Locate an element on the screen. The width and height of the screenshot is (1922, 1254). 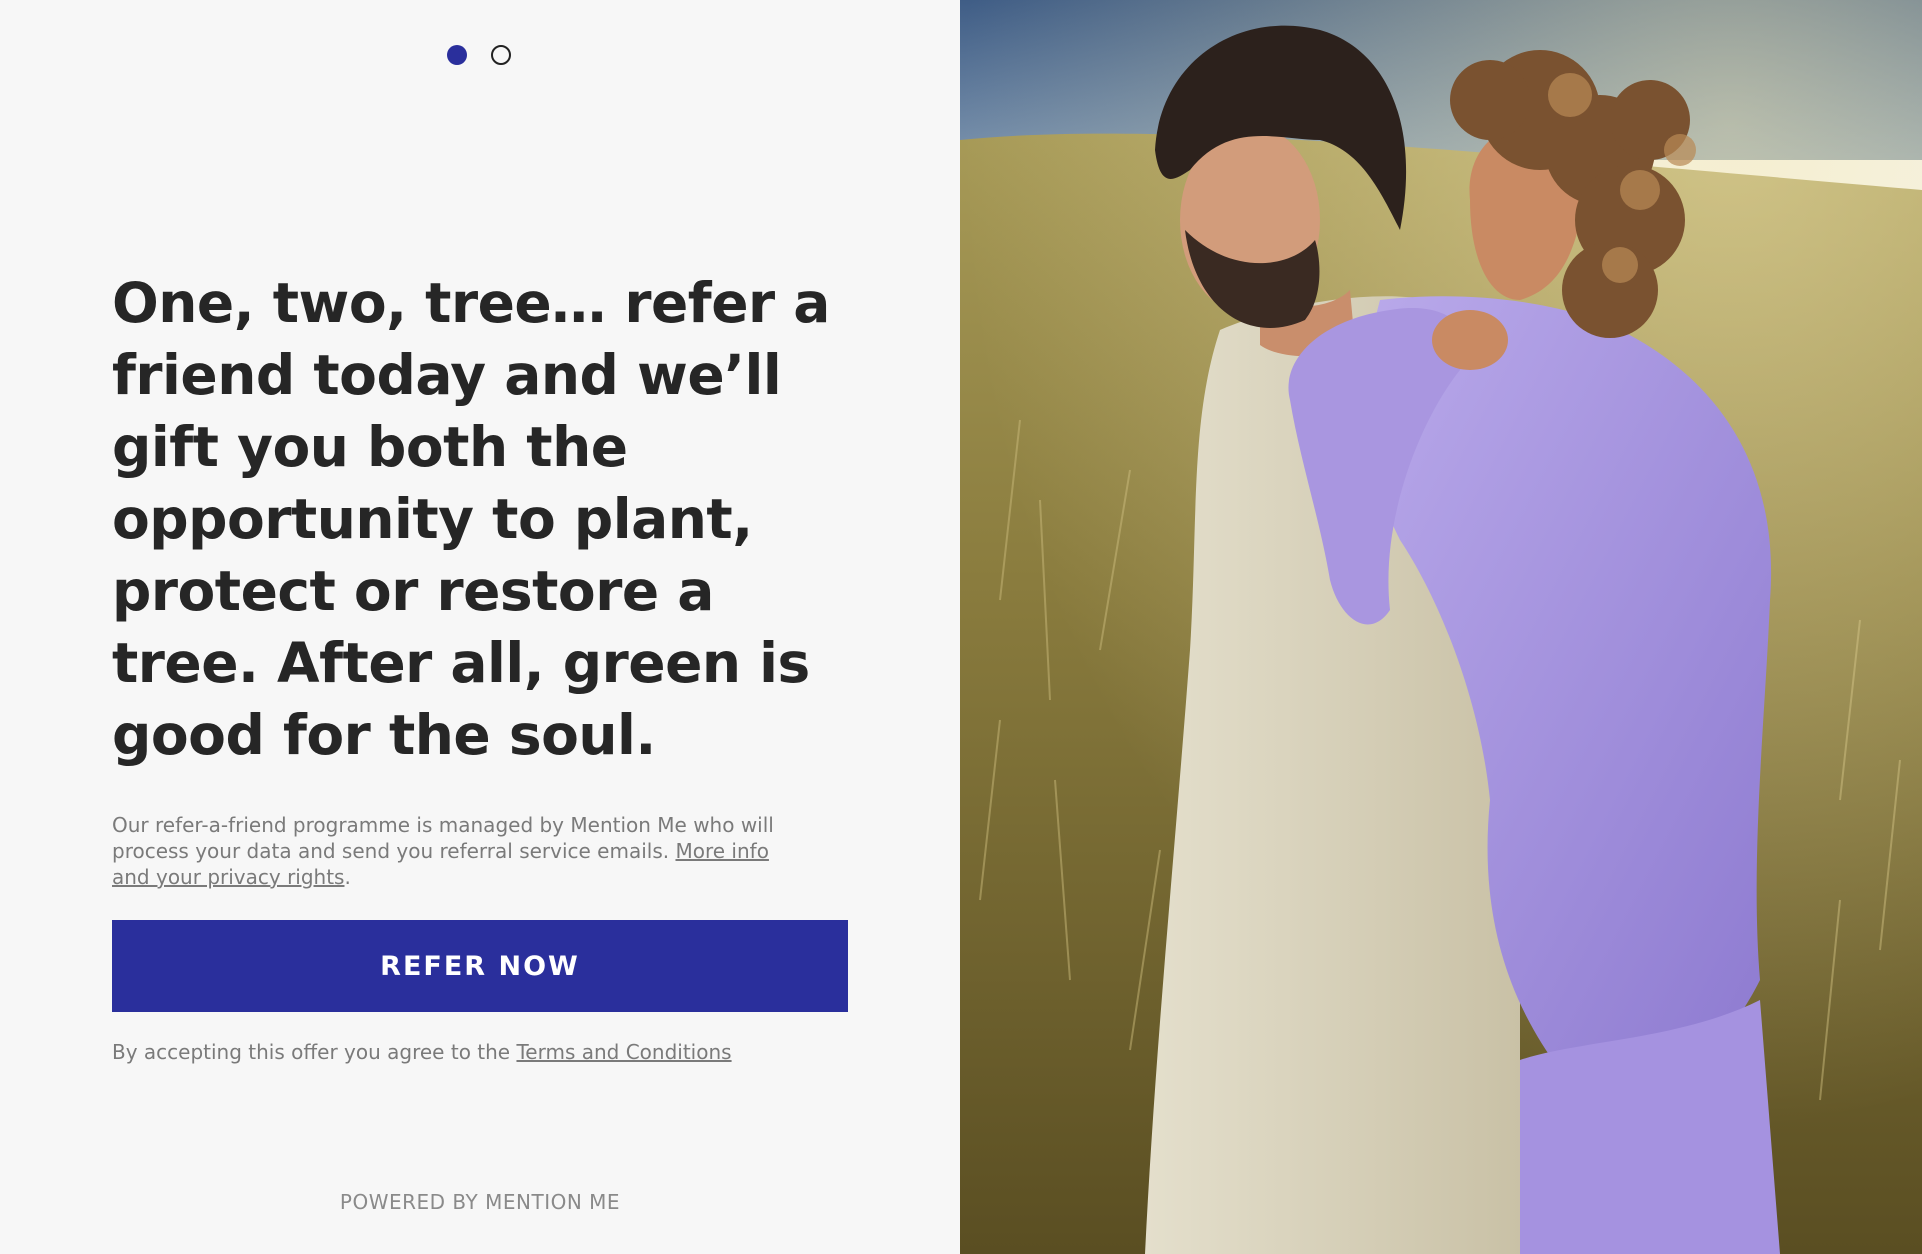
powered-by-label: POWERED BY MENTION ME is located at coordinates (480, 1202).